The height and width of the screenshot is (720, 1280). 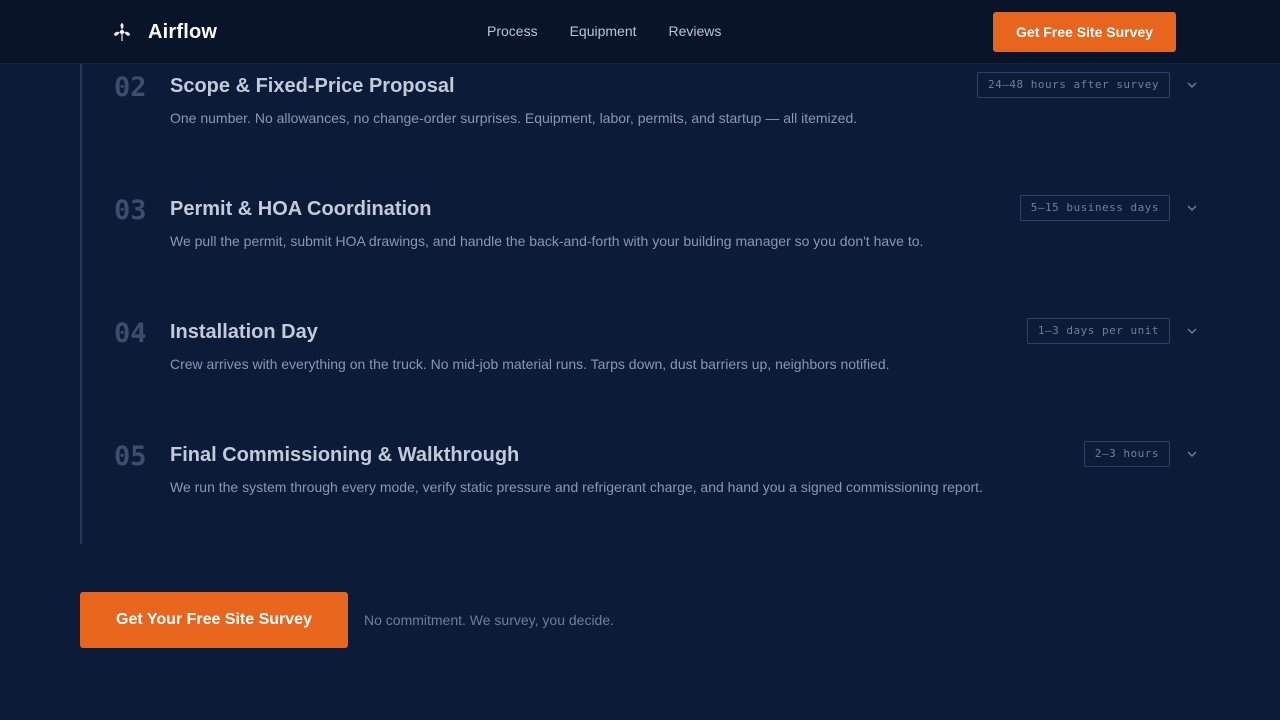 What do you see at coordinates (81, 304) in the screenshot?
I see `timeline-line` at bounding box center [81, 304].